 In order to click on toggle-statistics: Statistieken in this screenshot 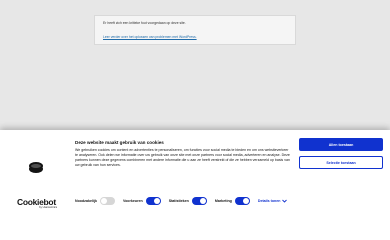, I will do `click(188, 201)`.